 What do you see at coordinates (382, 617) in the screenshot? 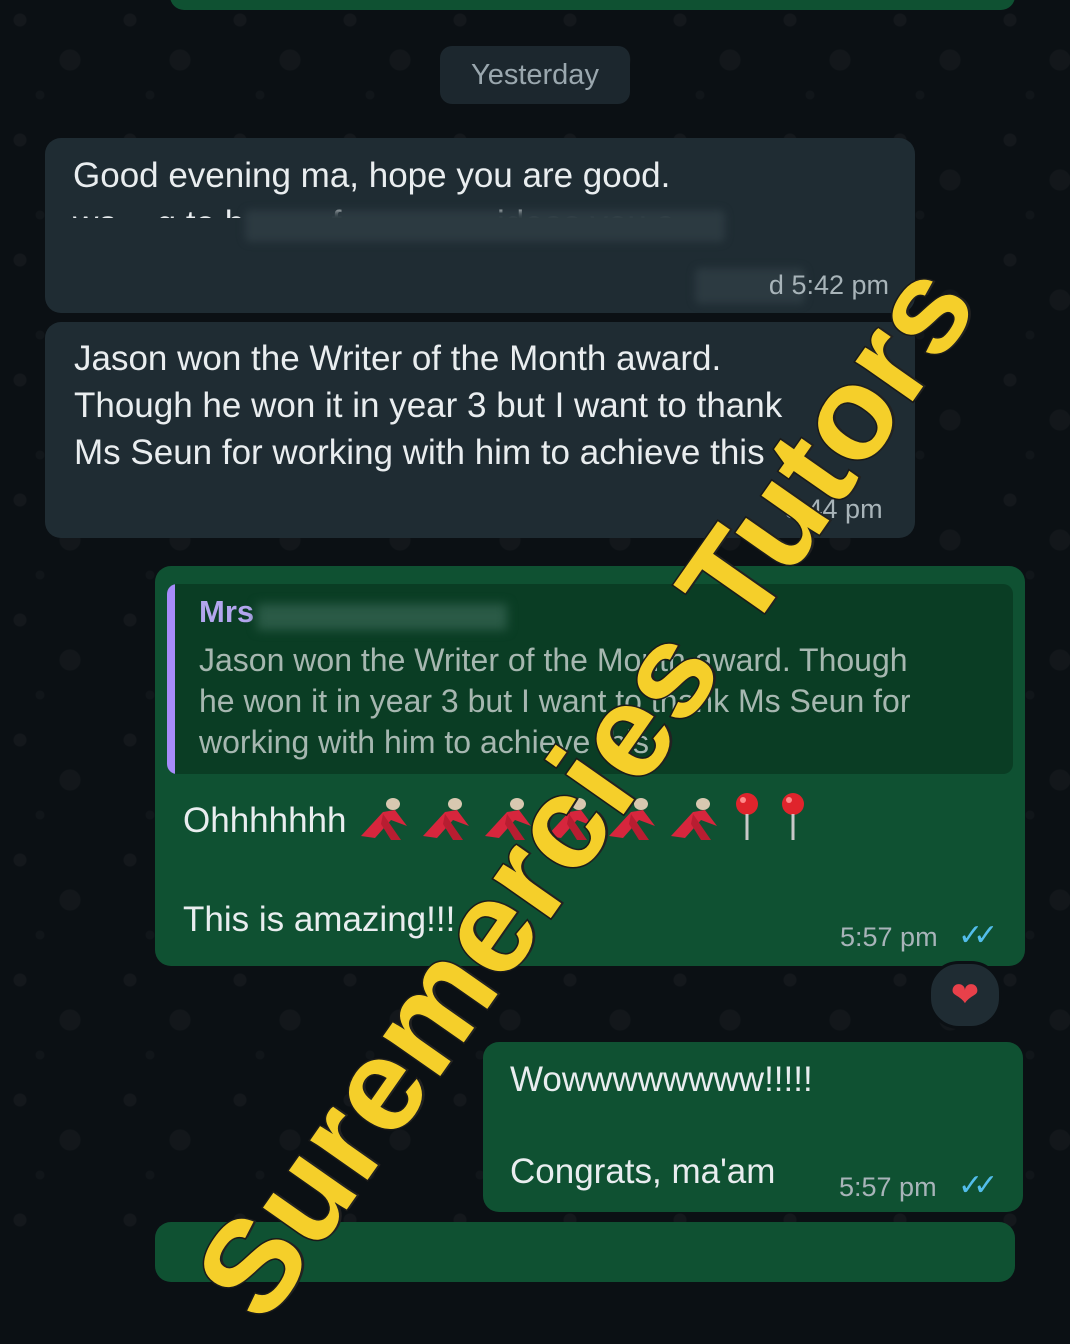
I see `redacted-name` at bounding box center [382, 617].